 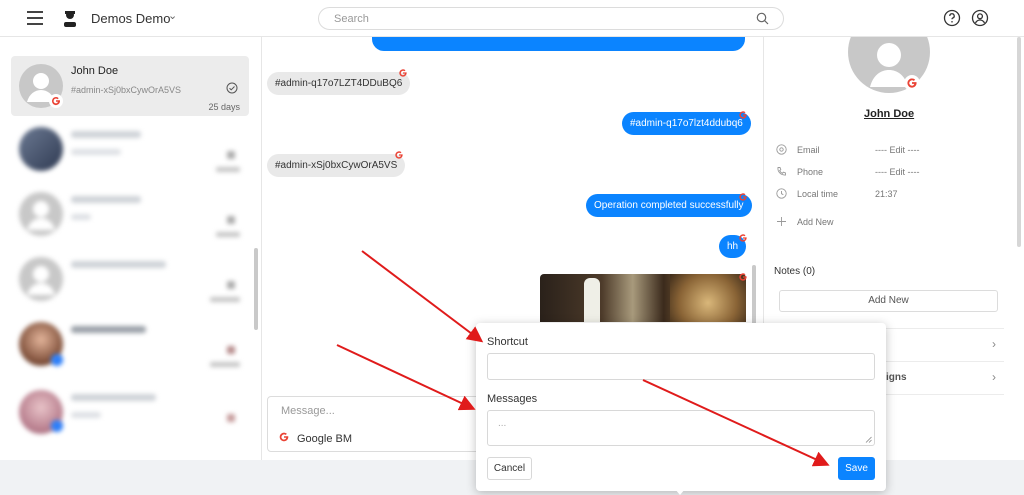 What do you see at coordinates (686, 123) in the screenshot?
I see `message-bubble-outgoing: #admin-q17o7lzt4ddubq6` at bounding box center [686, 123].